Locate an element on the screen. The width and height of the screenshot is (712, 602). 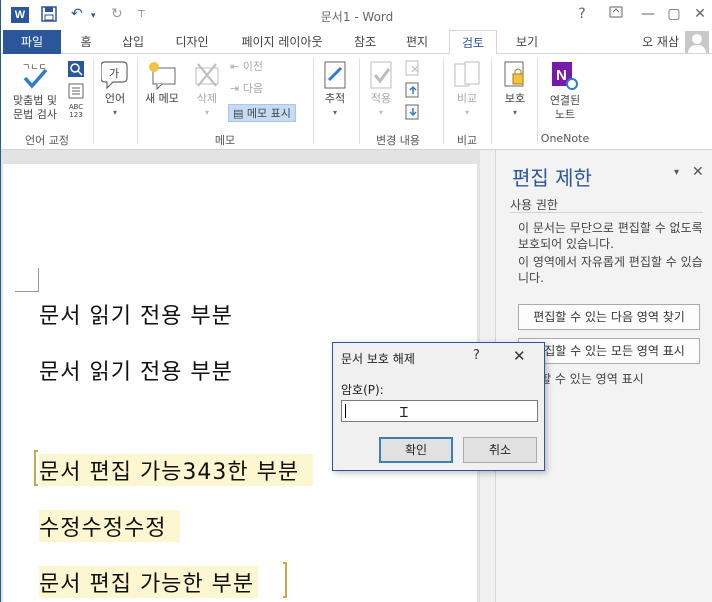
tab-home: 홈 is located at coordinates (86, 42).